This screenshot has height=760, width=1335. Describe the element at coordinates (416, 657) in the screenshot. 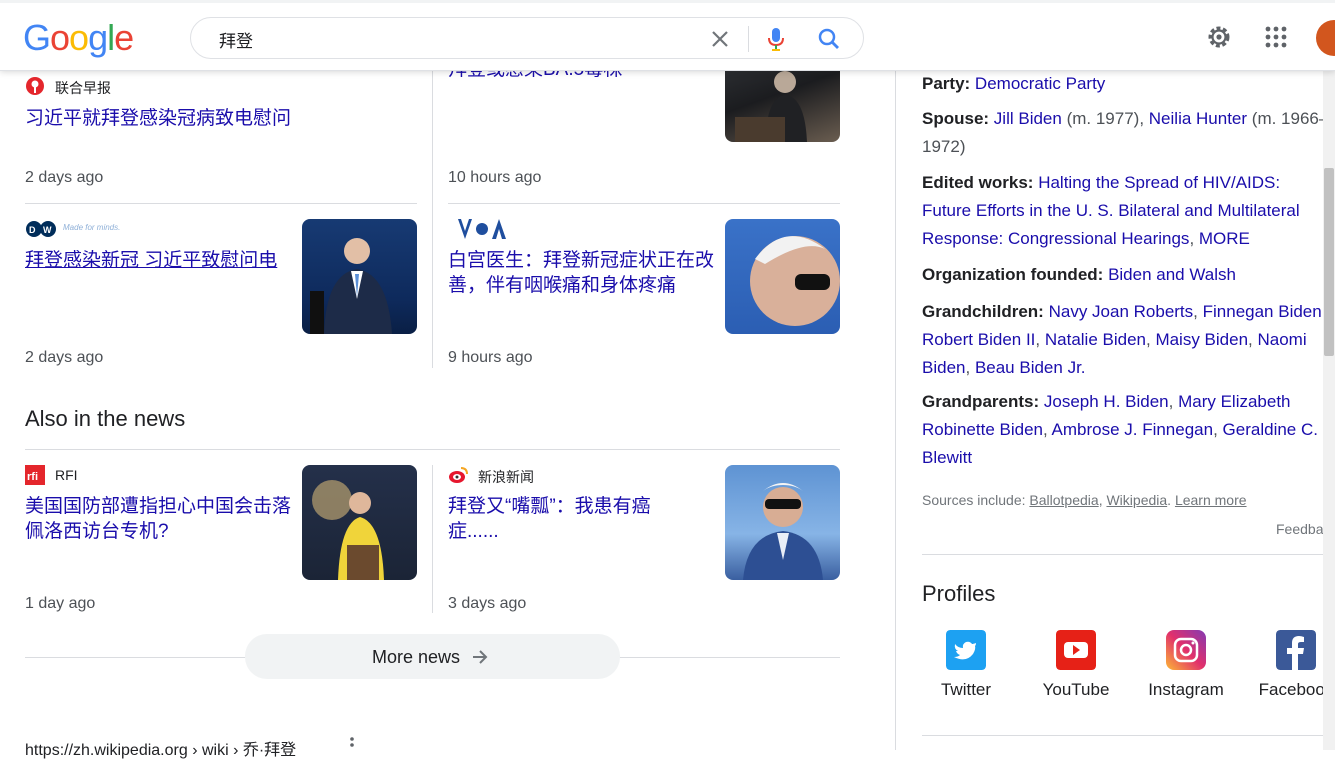

I see `more-news-label: More news` at that location.